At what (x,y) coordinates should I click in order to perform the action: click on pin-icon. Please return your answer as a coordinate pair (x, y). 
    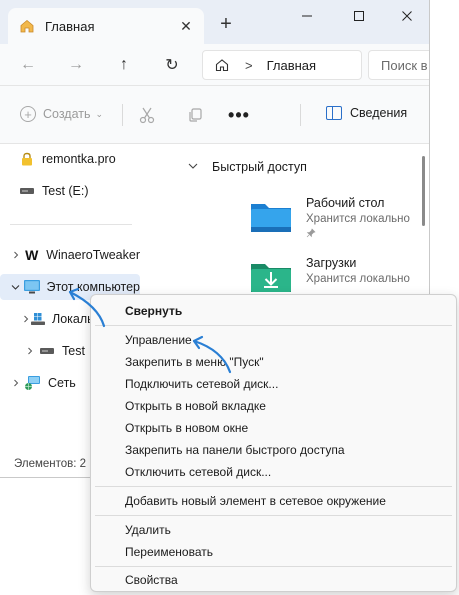
    Looking at the image, I should click on (358, 234).